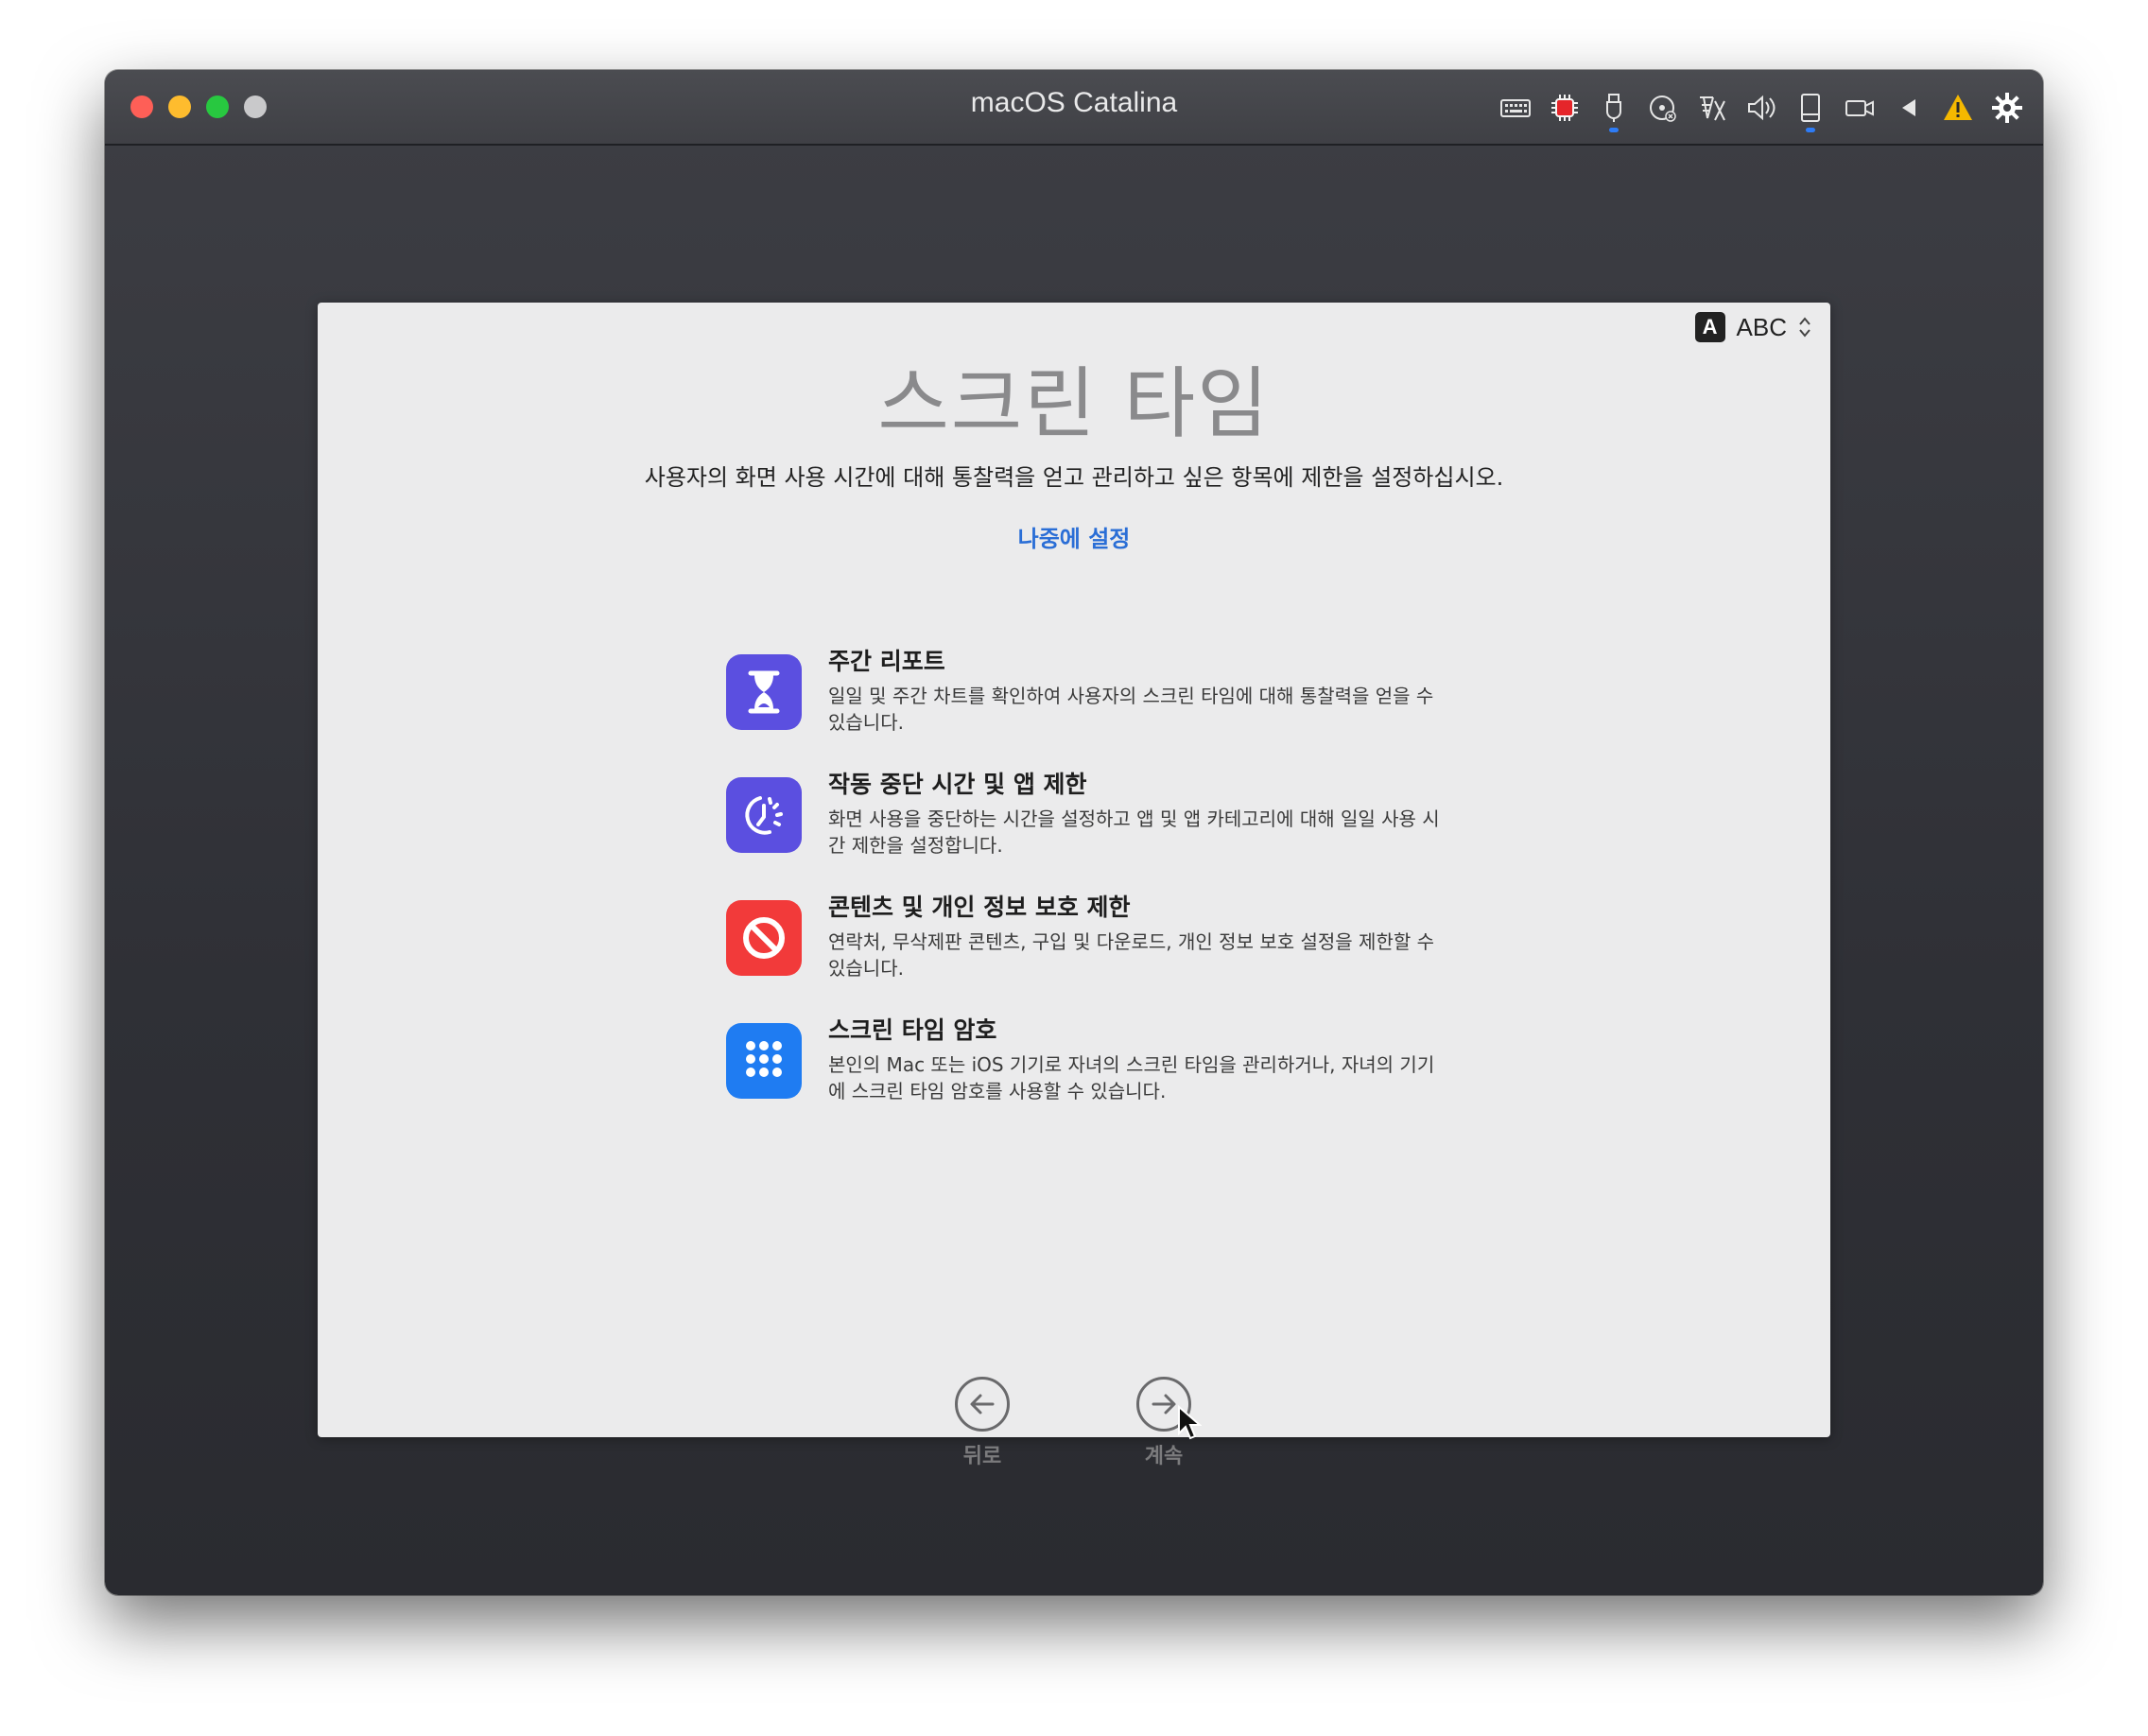 The image size is (2148, 1736). What do you see at coordinates (1761, 326) in the screenshot?
I see `input-source-label: ABC` at bounding box center [1761, 326].